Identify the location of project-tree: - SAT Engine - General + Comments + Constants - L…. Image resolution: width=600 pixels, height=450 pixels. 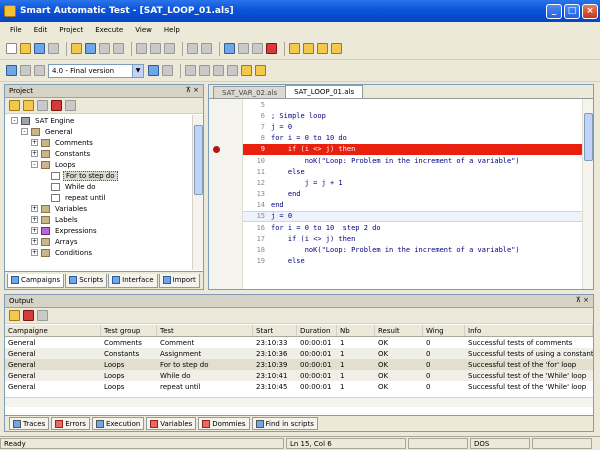
(99, 192).